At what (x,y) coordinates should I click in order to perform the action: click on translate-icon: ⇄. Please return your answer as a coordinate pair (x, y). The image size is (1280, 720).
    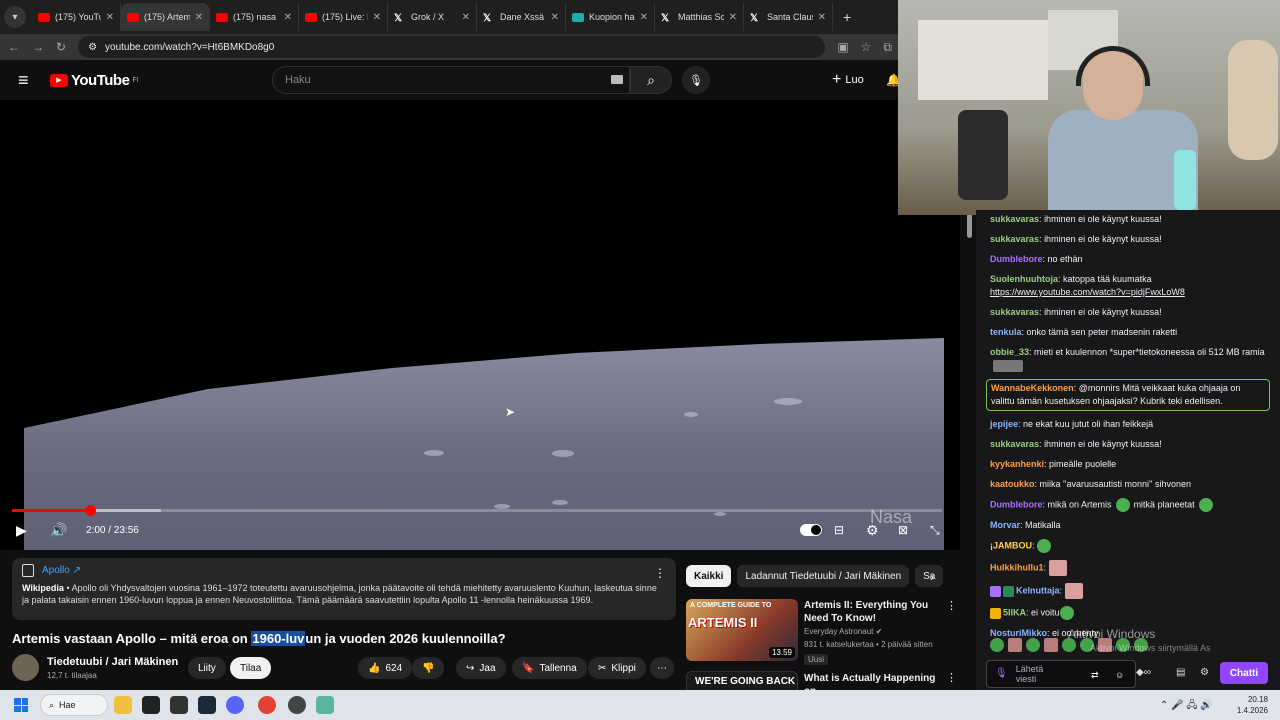
    Looking at the image, I should click on (1095, 675).